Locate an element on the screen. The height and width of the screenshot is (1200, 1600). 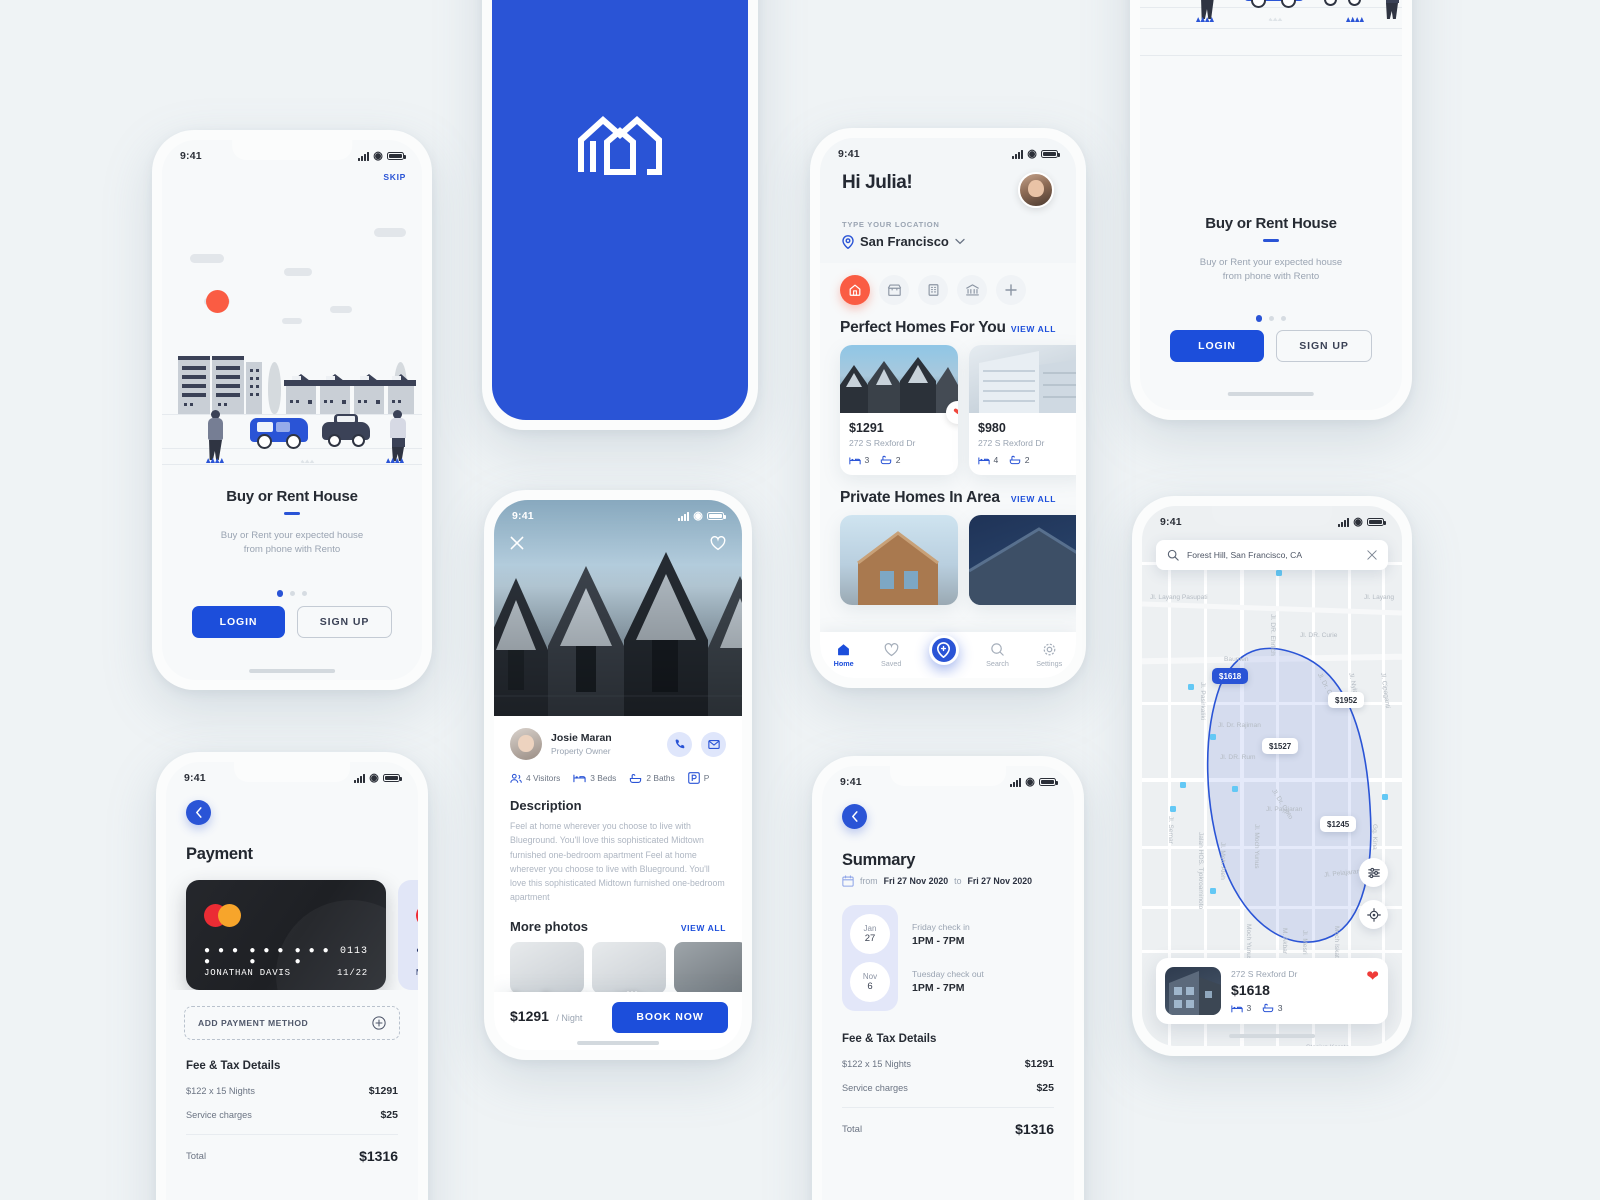
location-pin-icon is located at coordinates (943, 650).